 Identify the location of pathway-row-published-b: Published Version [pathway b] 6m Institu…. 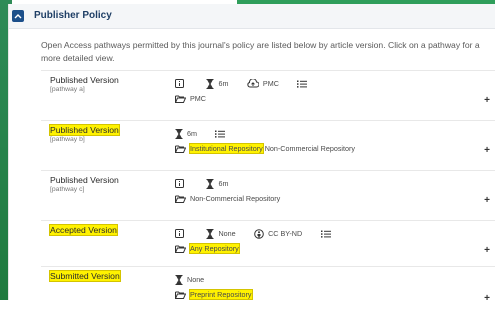
(268, 142).